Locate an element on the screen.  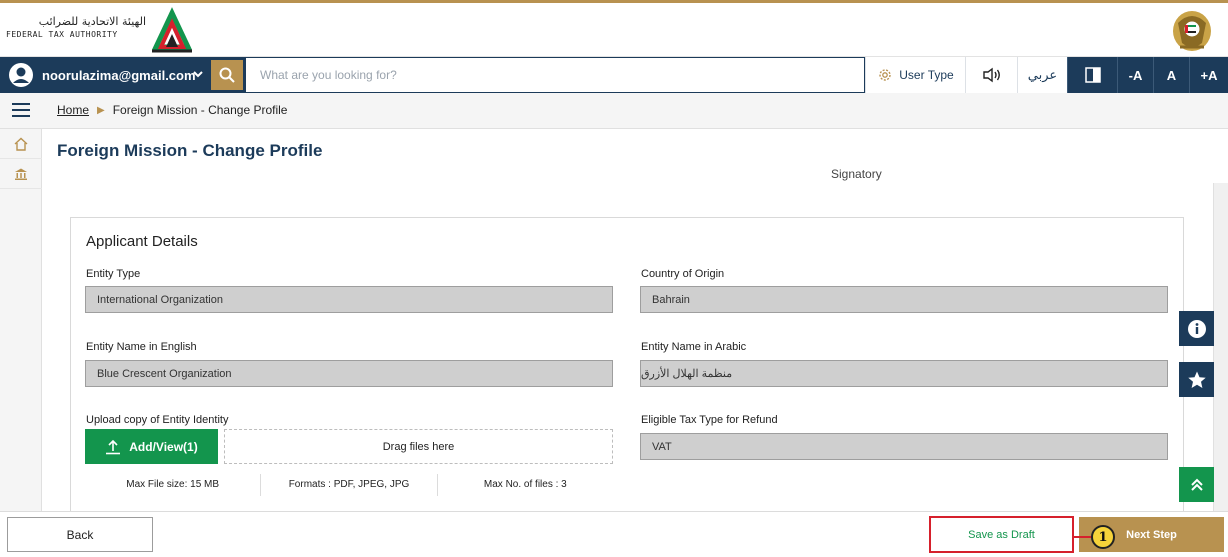
left-sidebar is located at coordinates (21, 320).